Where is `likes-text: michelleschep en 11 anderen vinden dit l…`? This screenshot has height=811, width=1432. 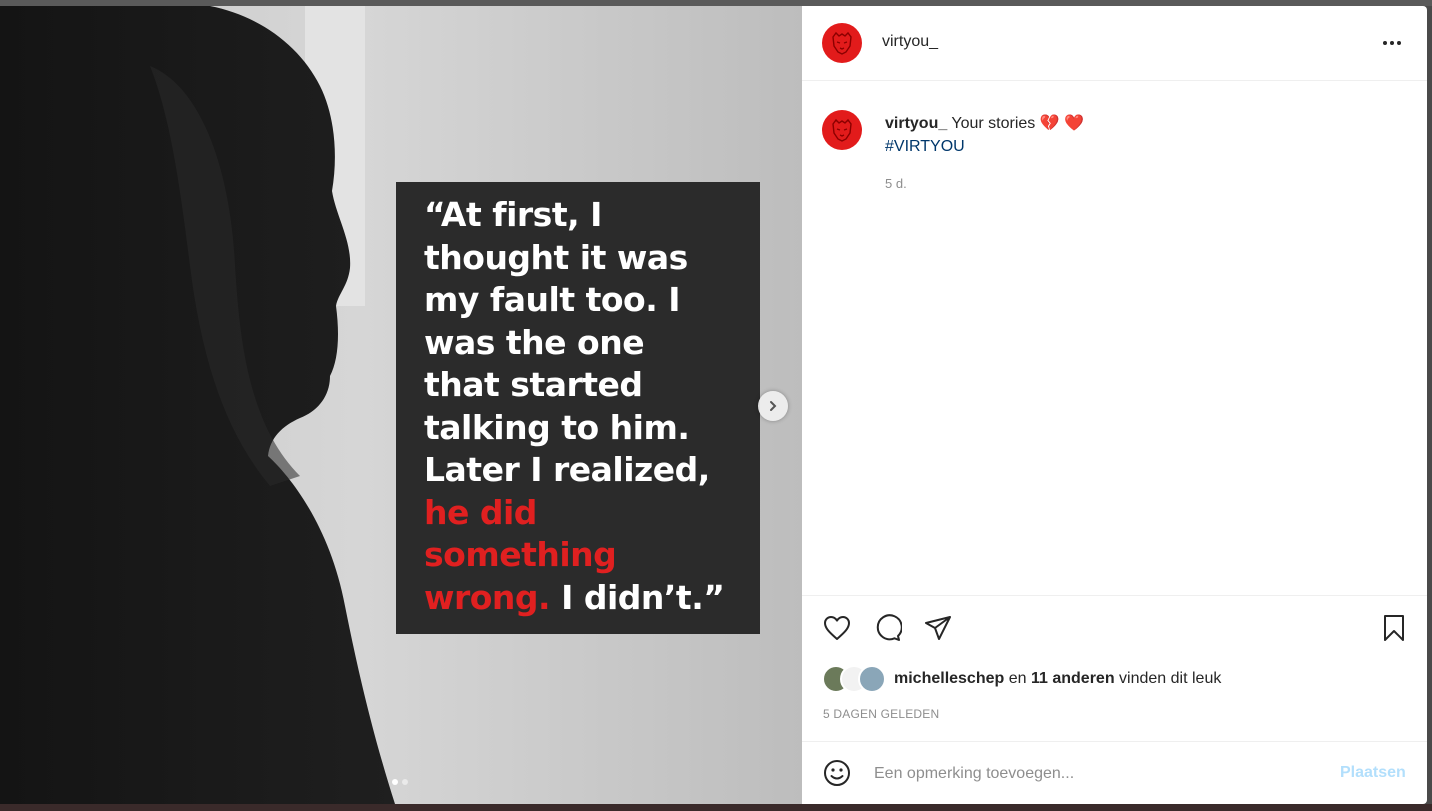
likes-text: michelleschep en 11 anderen vinden dit l… is located at coordinates (1057, 679).